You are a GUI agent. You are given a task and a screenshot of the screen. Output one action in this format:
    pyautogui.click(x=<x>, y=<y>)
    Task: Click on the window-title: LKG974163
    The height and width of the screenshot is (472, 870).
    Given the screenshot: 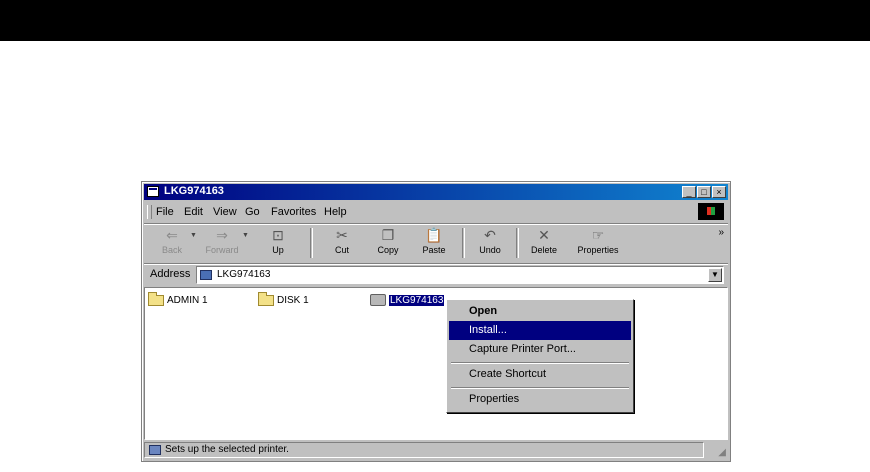 What is the action you would take?
    pyautogui.click(x=194, y=191)
    